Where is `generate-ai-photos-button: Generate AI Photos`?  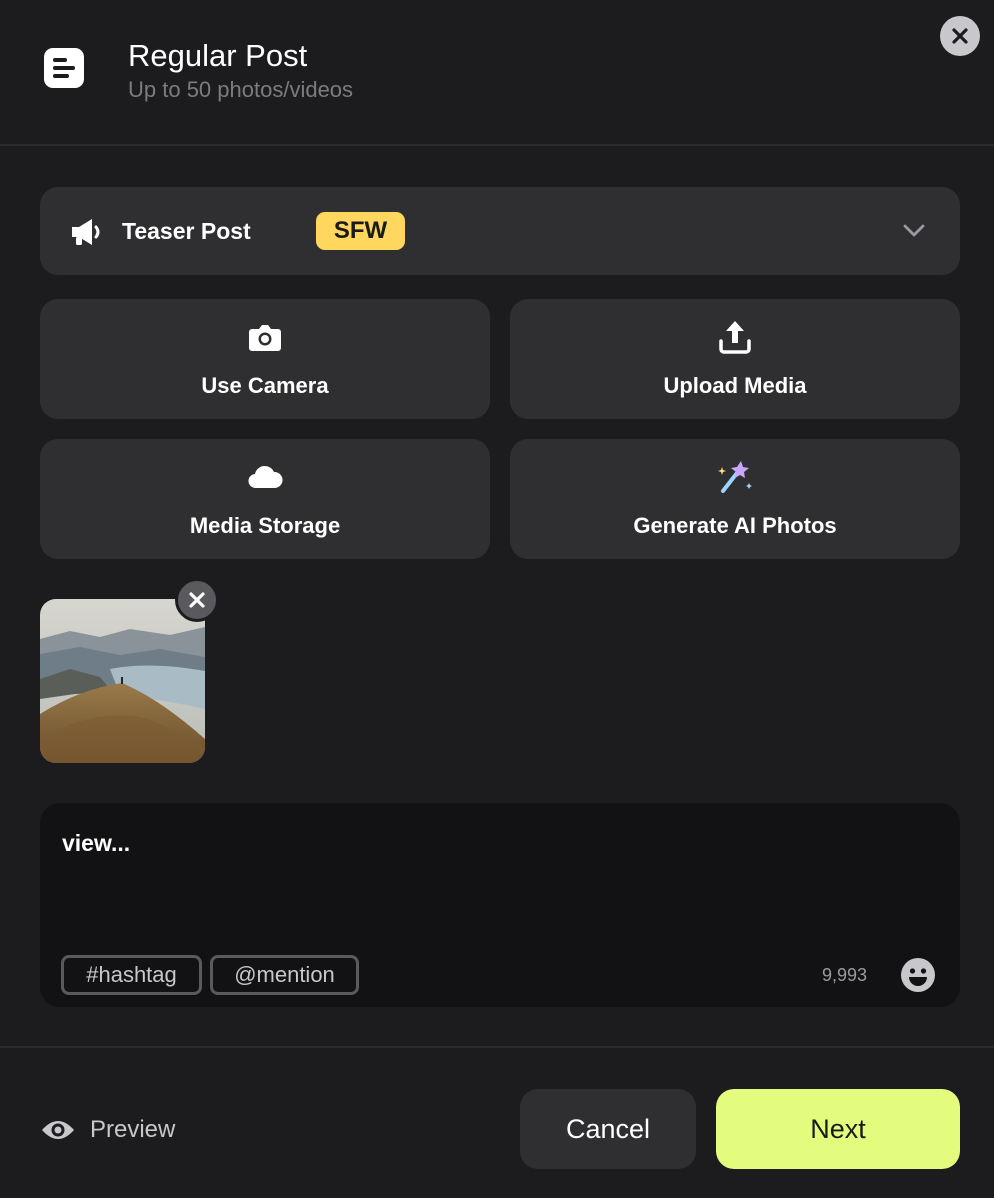
generate-ai-photos-button: Generate AI Photos is located at coordinates (735, 499).